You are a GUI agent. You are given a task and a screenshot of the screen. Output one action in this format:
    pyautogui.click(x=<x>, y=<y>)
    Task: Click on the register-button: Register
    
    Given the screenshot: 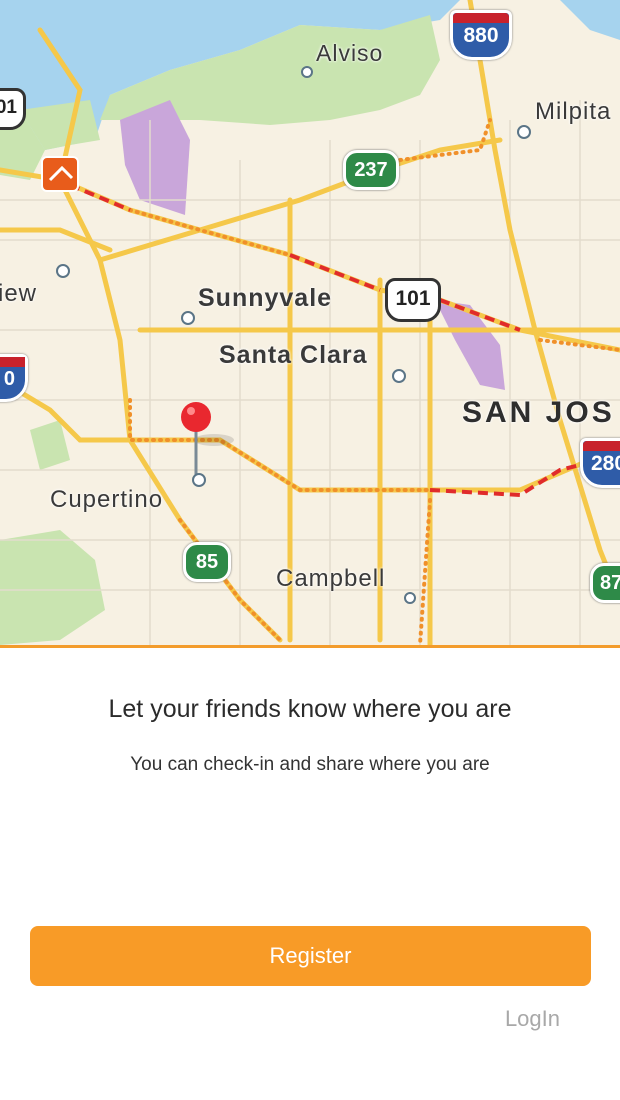 What is the action you would take?
    pyautogui.click(x=310, y=956)
    